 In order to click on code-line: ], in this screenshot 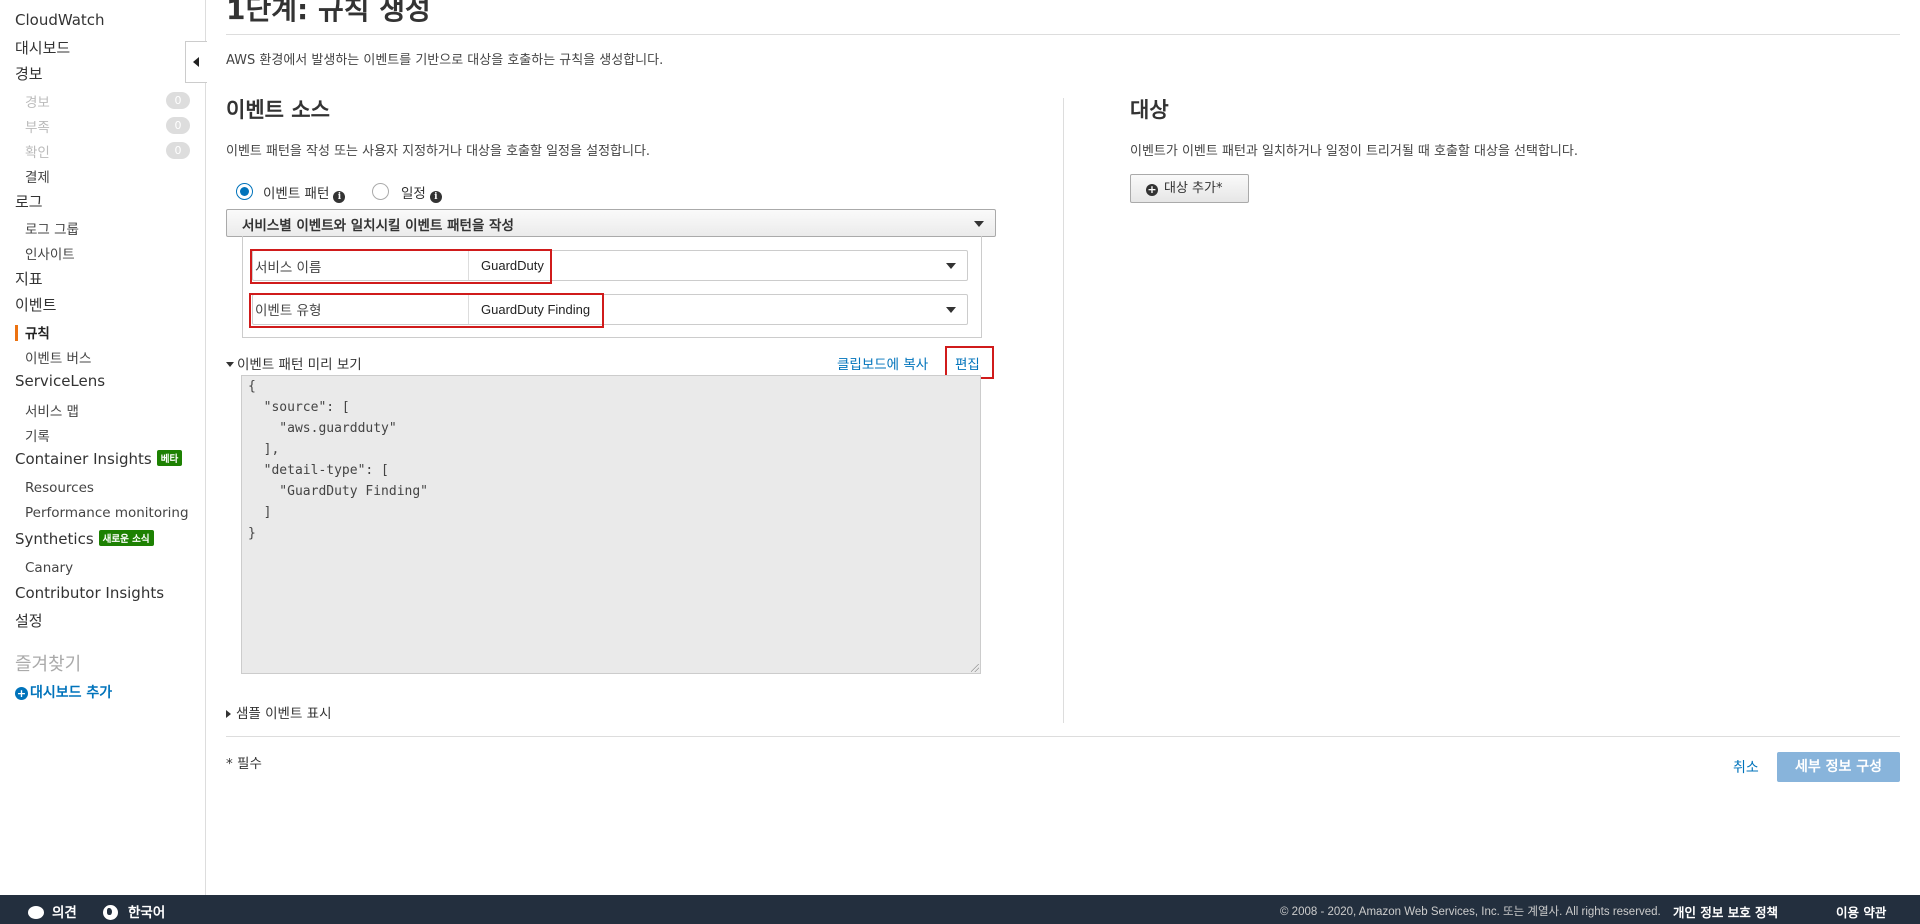, I will do `click(264, 449)`.